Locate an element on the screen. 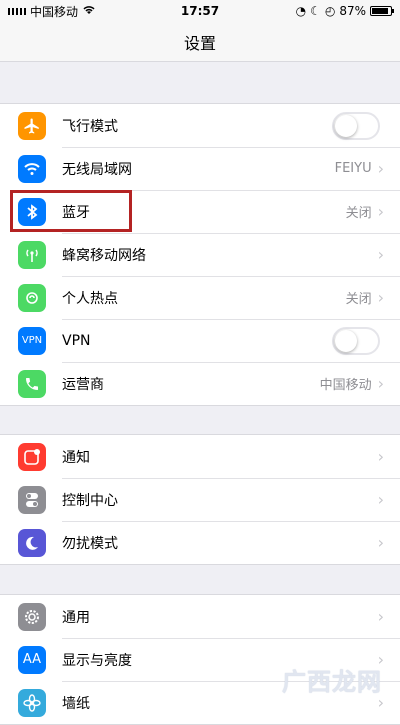 This screenshot has width=400, height=725. settings-row: 勿扰模式 › is located at coordinates (200, 542).